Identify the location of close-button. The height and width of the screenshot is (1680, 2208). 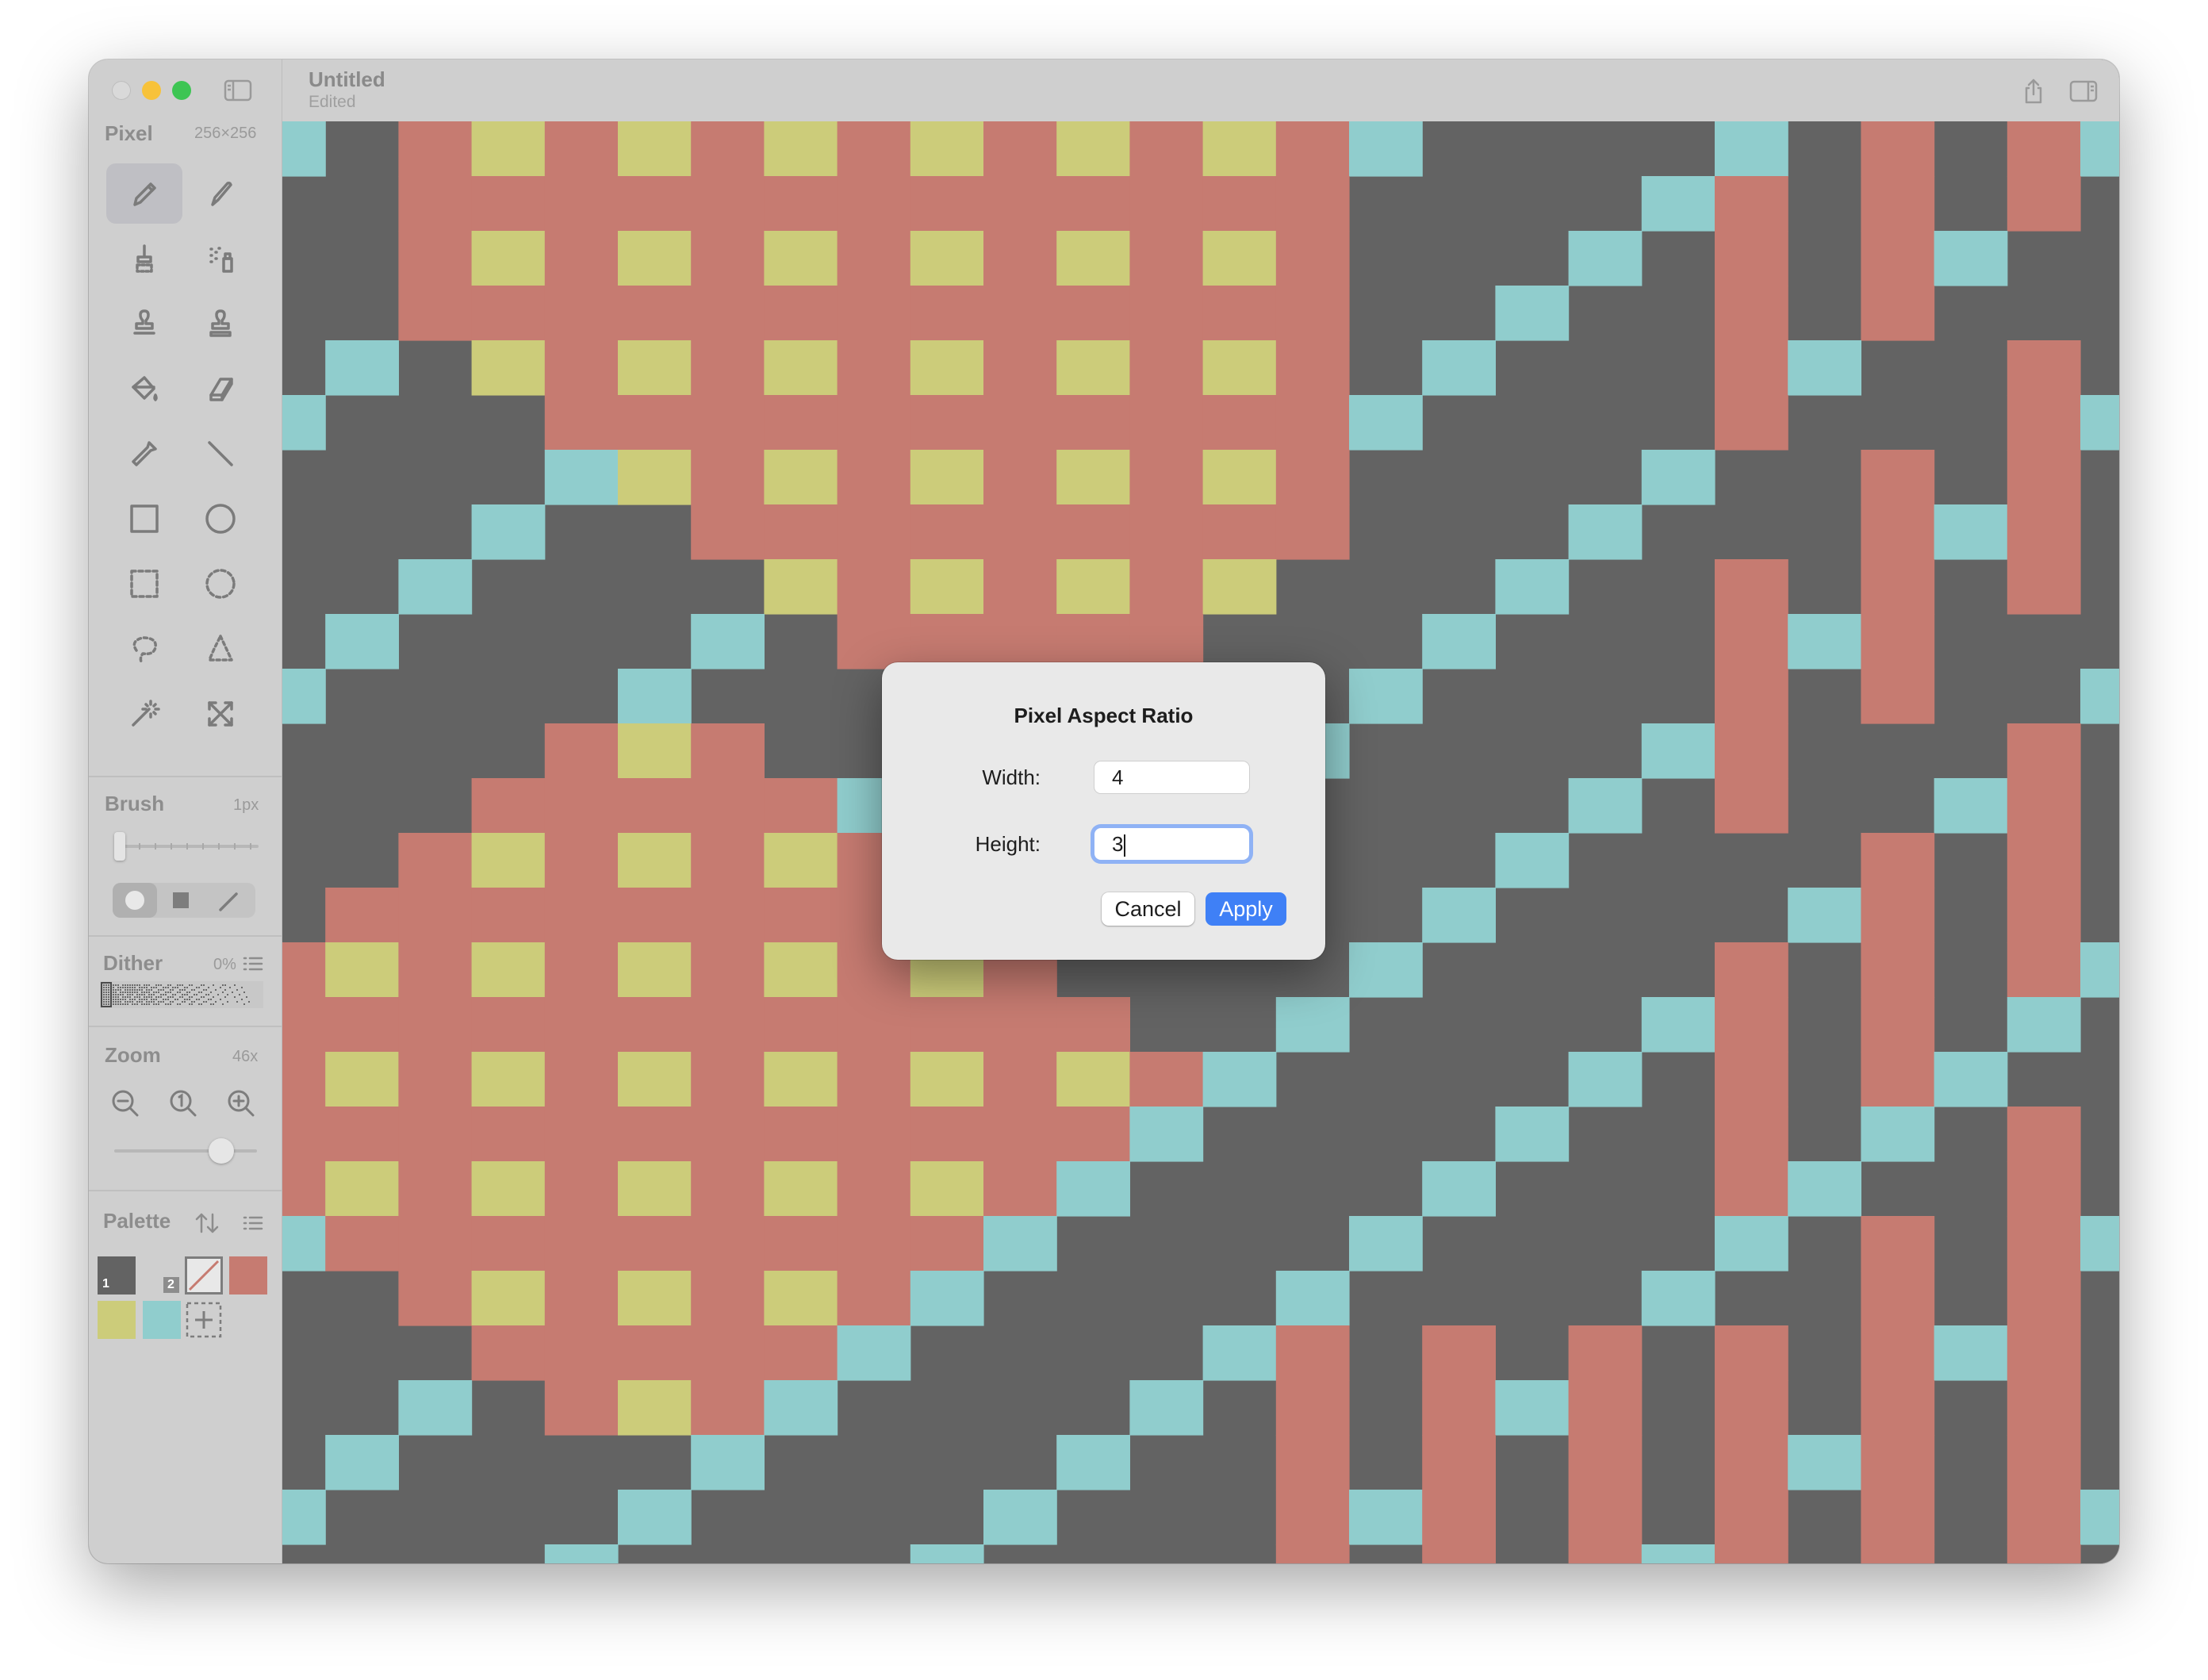
(122, 90).